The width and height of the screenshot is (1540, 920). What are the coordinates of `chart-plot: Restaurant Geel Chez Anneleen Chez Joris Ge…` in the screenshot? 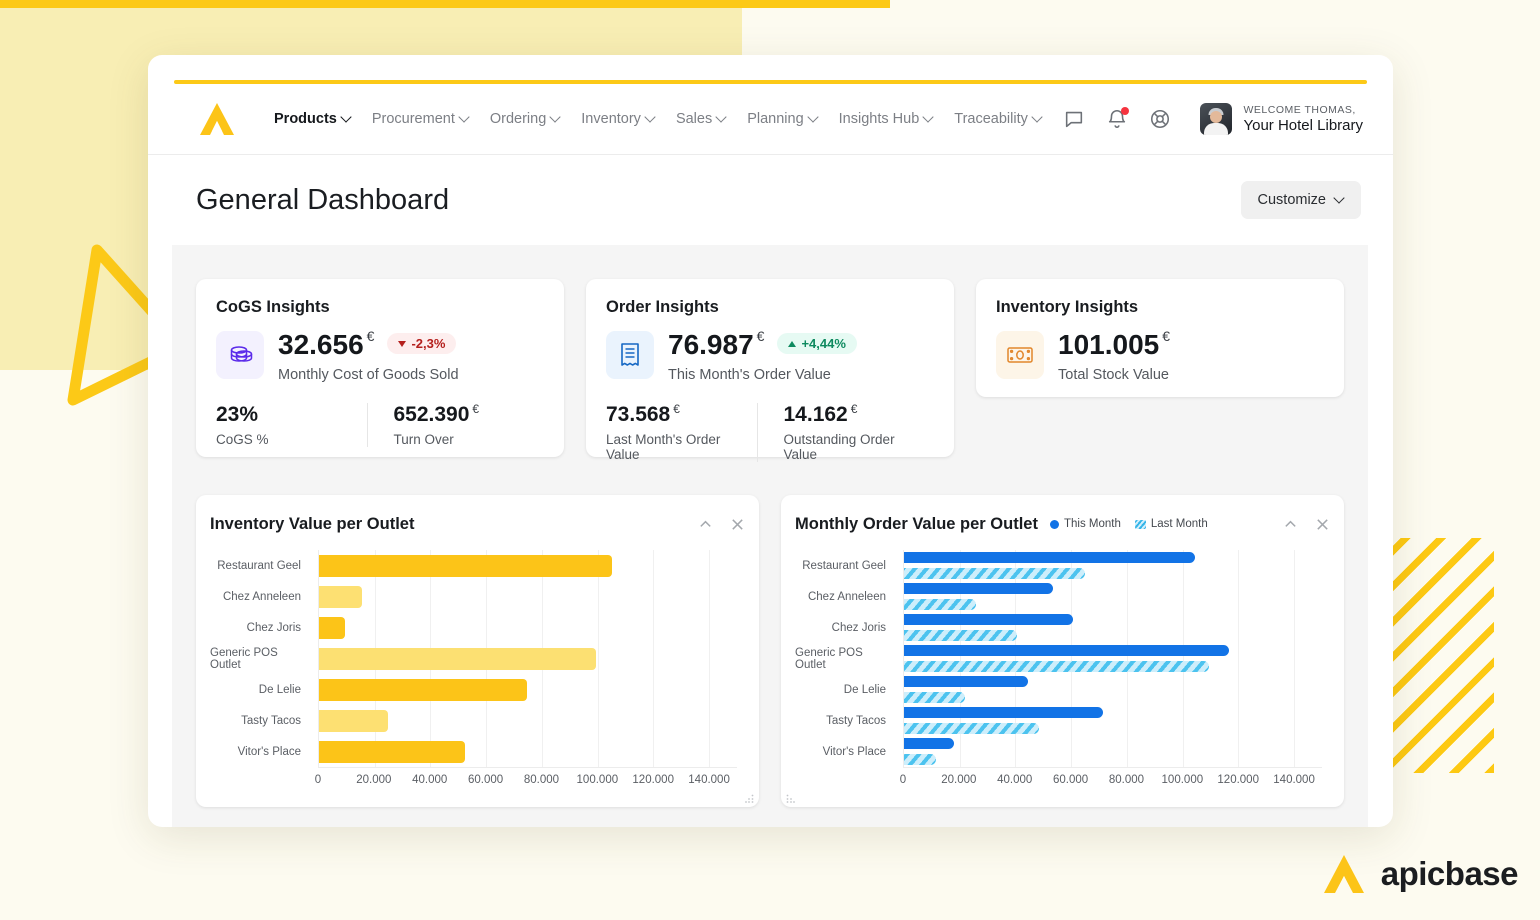 It's located at (477, 668).